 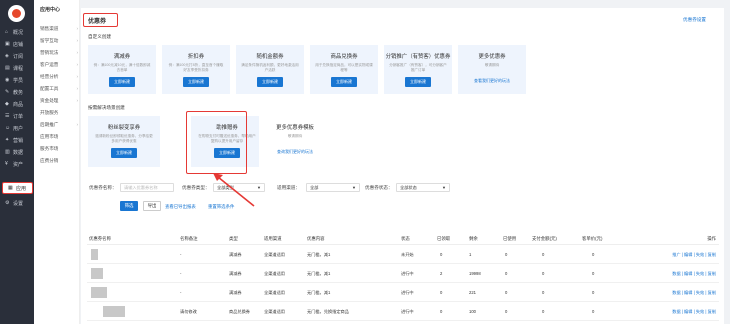 What do you see at coordinates (122, 82) in the screenshot?
I see `create-full-reduction-button: 立即新建` at bounding box center [122, 82].